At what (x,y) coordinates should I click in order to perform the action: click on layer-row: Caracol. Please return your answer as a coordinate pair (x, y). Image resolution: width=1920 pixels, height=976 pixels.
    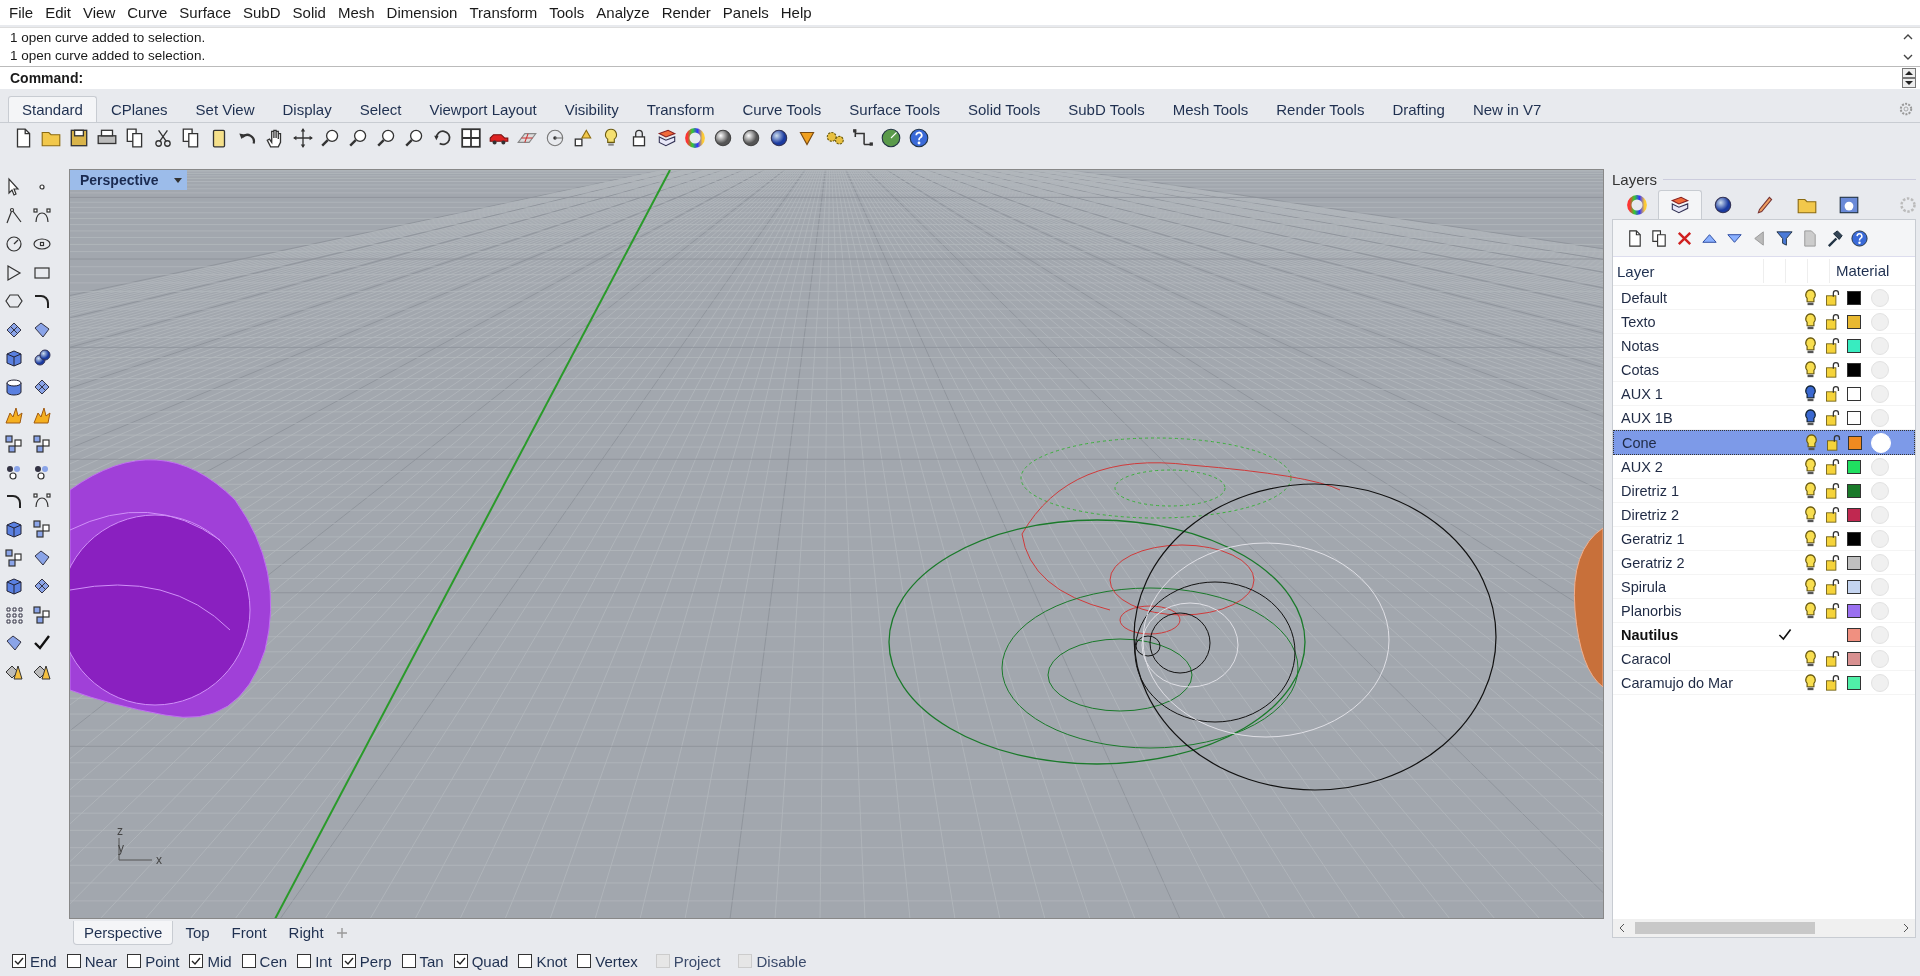
    Looking at the image, I should click on (1764, 659).